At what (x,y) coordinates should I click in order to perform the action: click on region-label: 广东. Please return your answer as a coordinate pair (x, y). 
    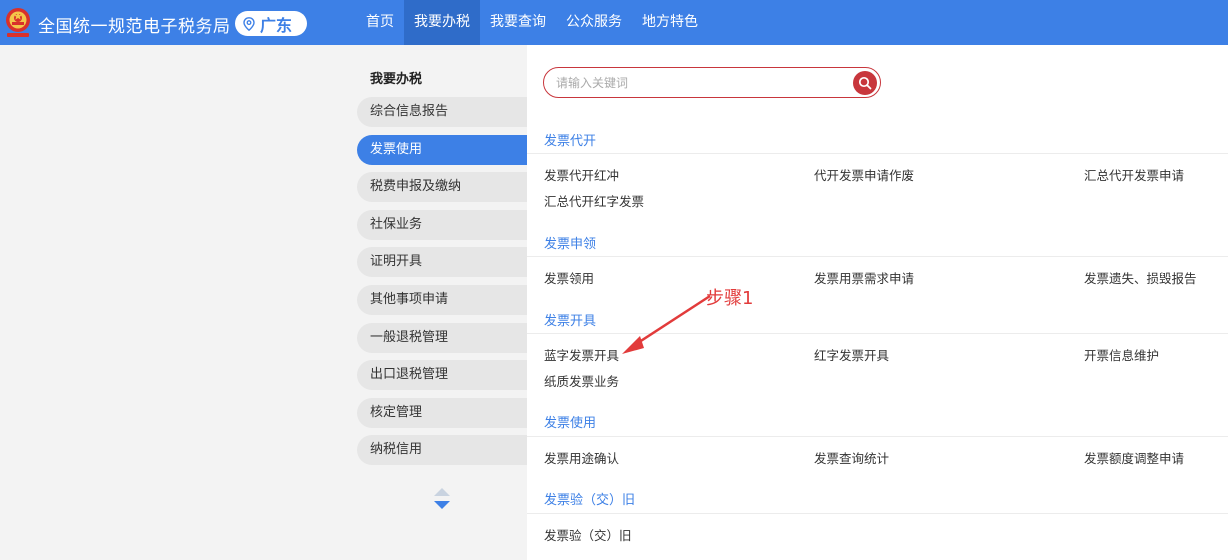
    Looking at the image, I should click on (276, 25).